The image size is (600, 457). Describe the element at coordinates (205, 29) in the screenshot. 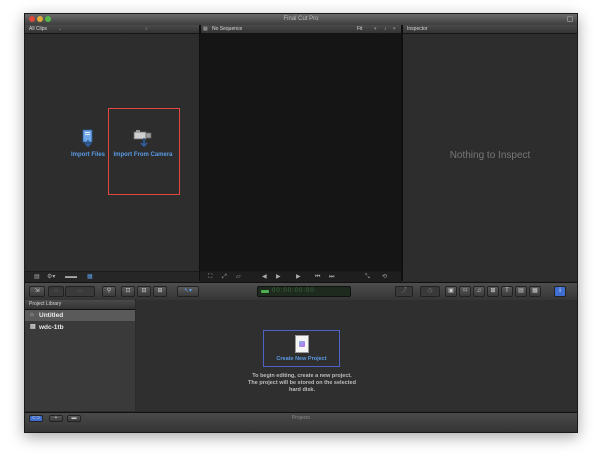

I see `sequence-icon: ▦` at that location.